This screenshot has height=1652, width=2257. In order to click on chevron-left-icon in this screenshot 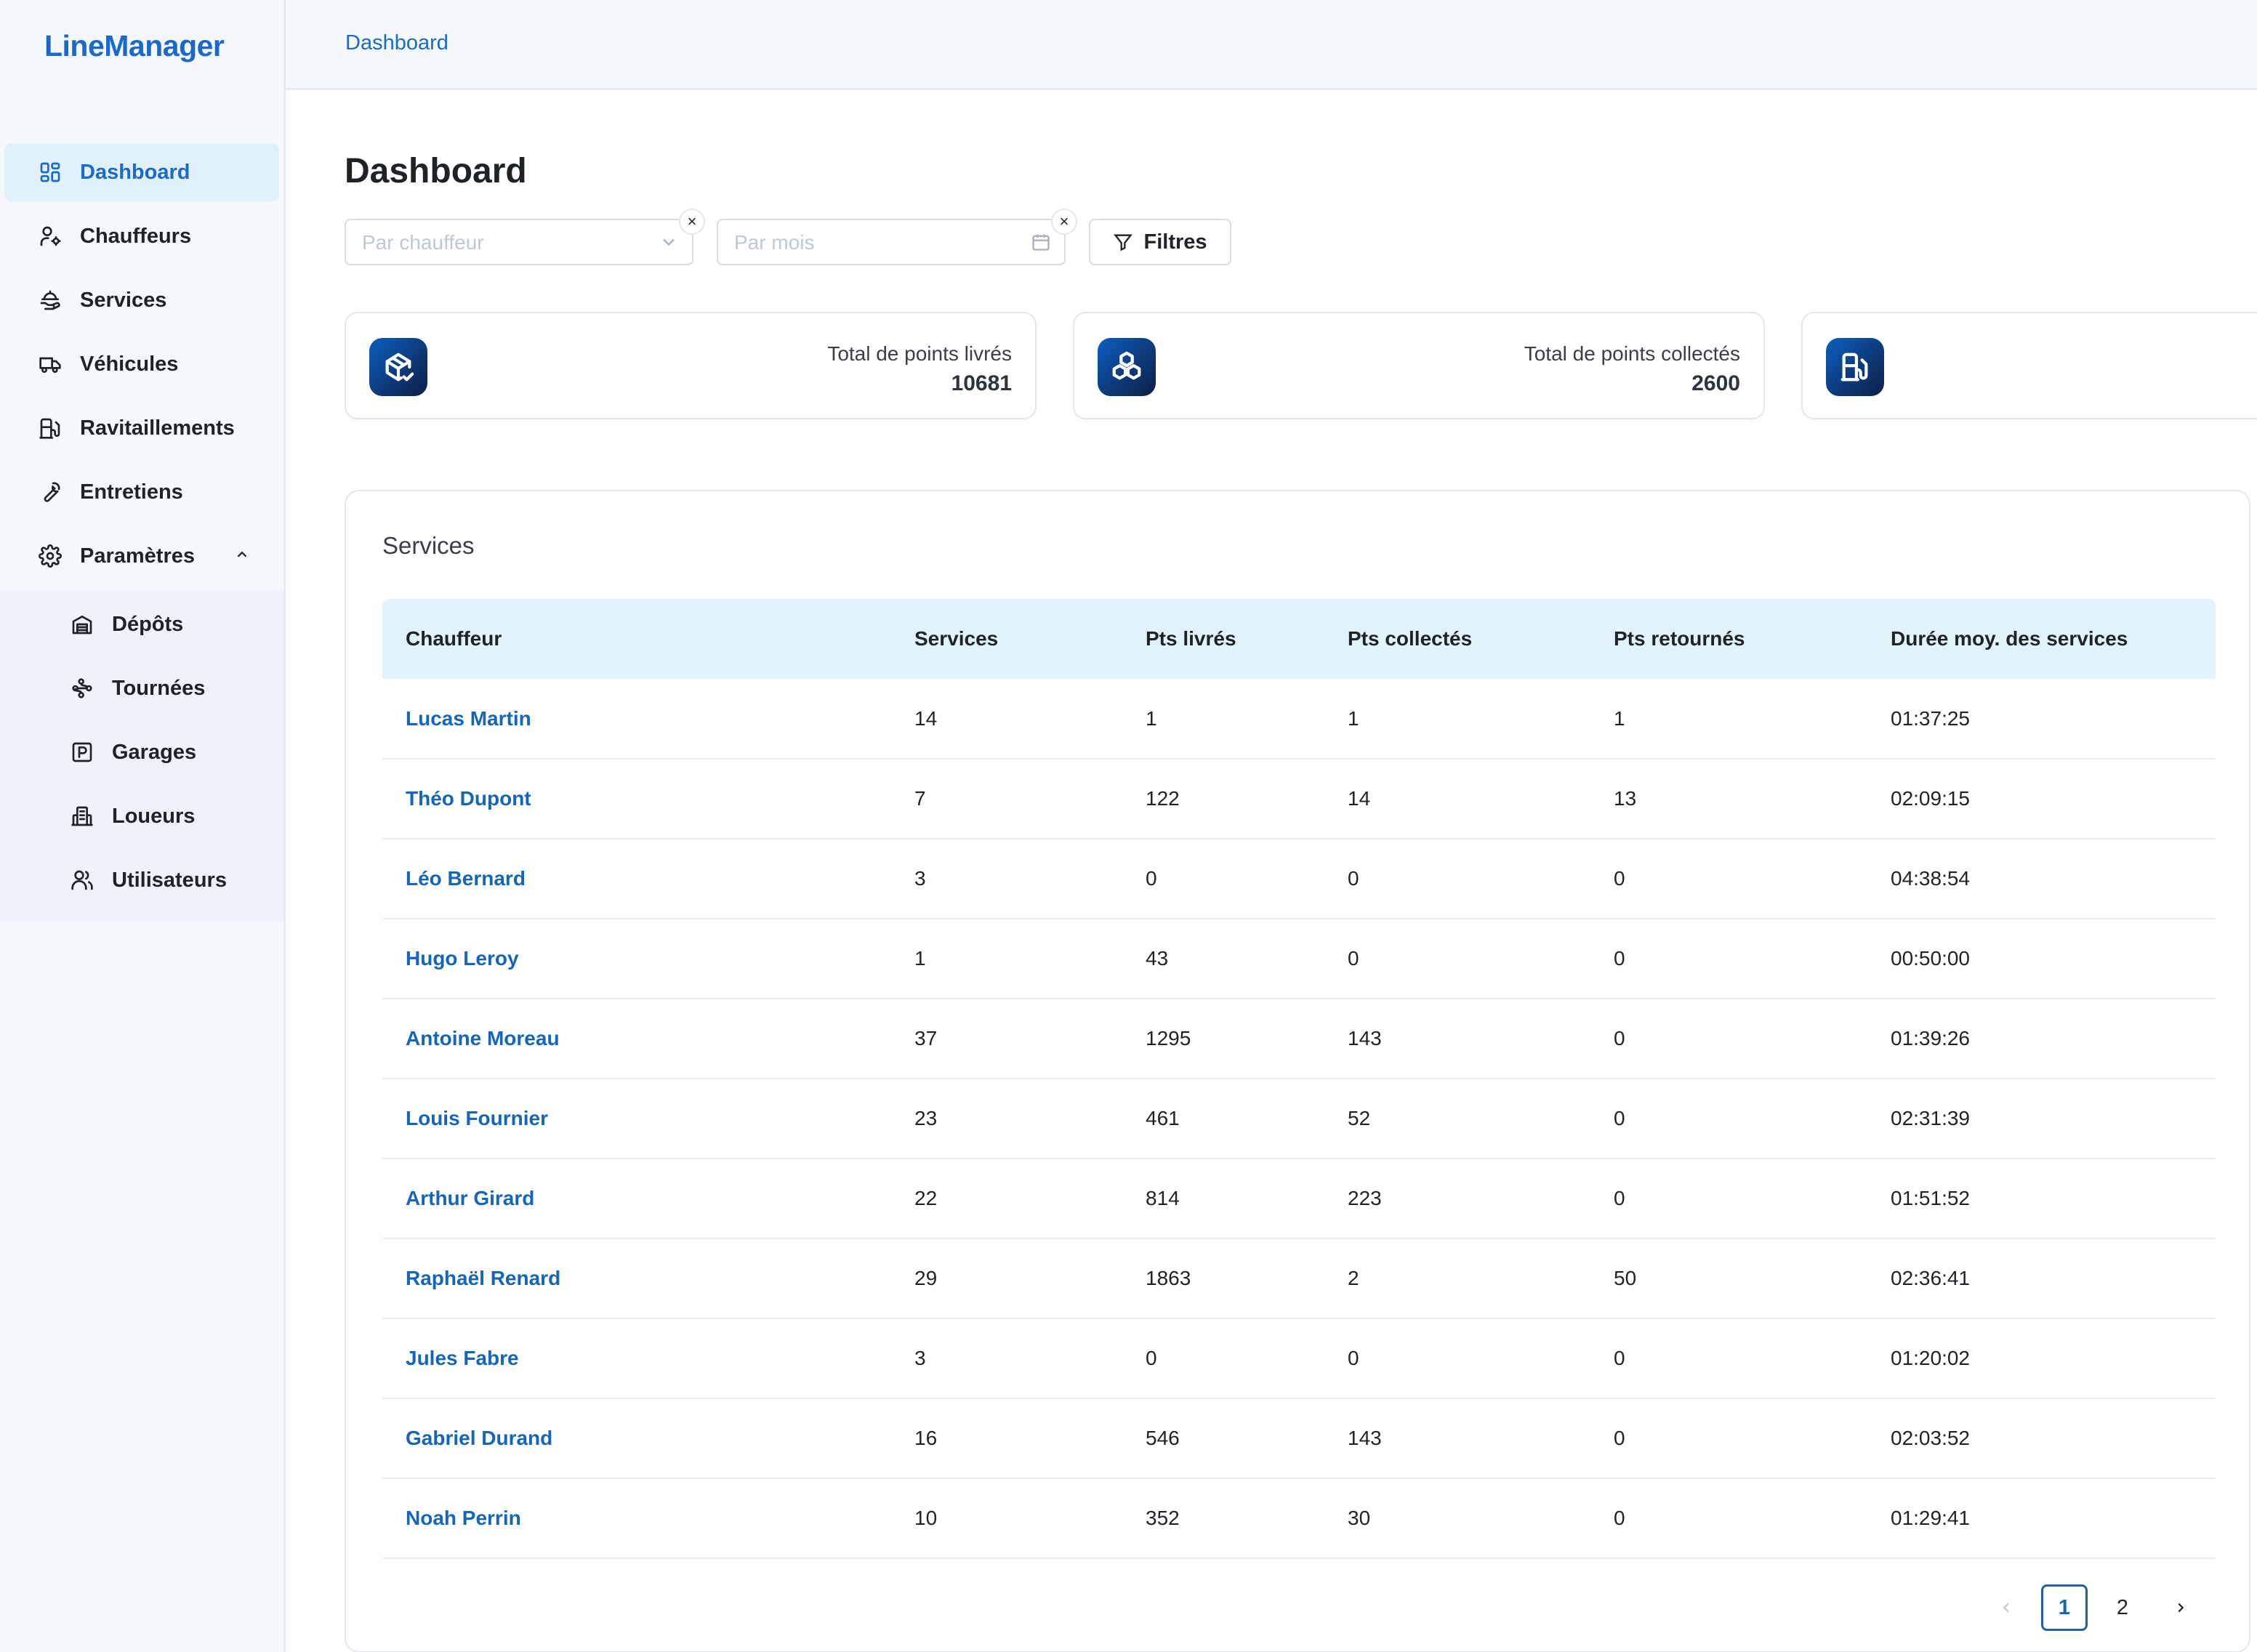, I will do `click(2006, 1608)`.